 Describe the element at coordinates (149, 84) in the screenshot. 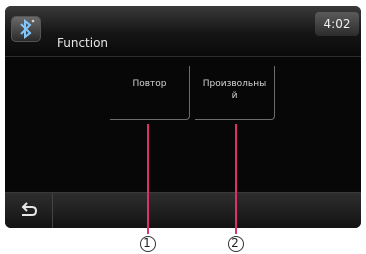

I see `repeat-label: Повтор` at that location.